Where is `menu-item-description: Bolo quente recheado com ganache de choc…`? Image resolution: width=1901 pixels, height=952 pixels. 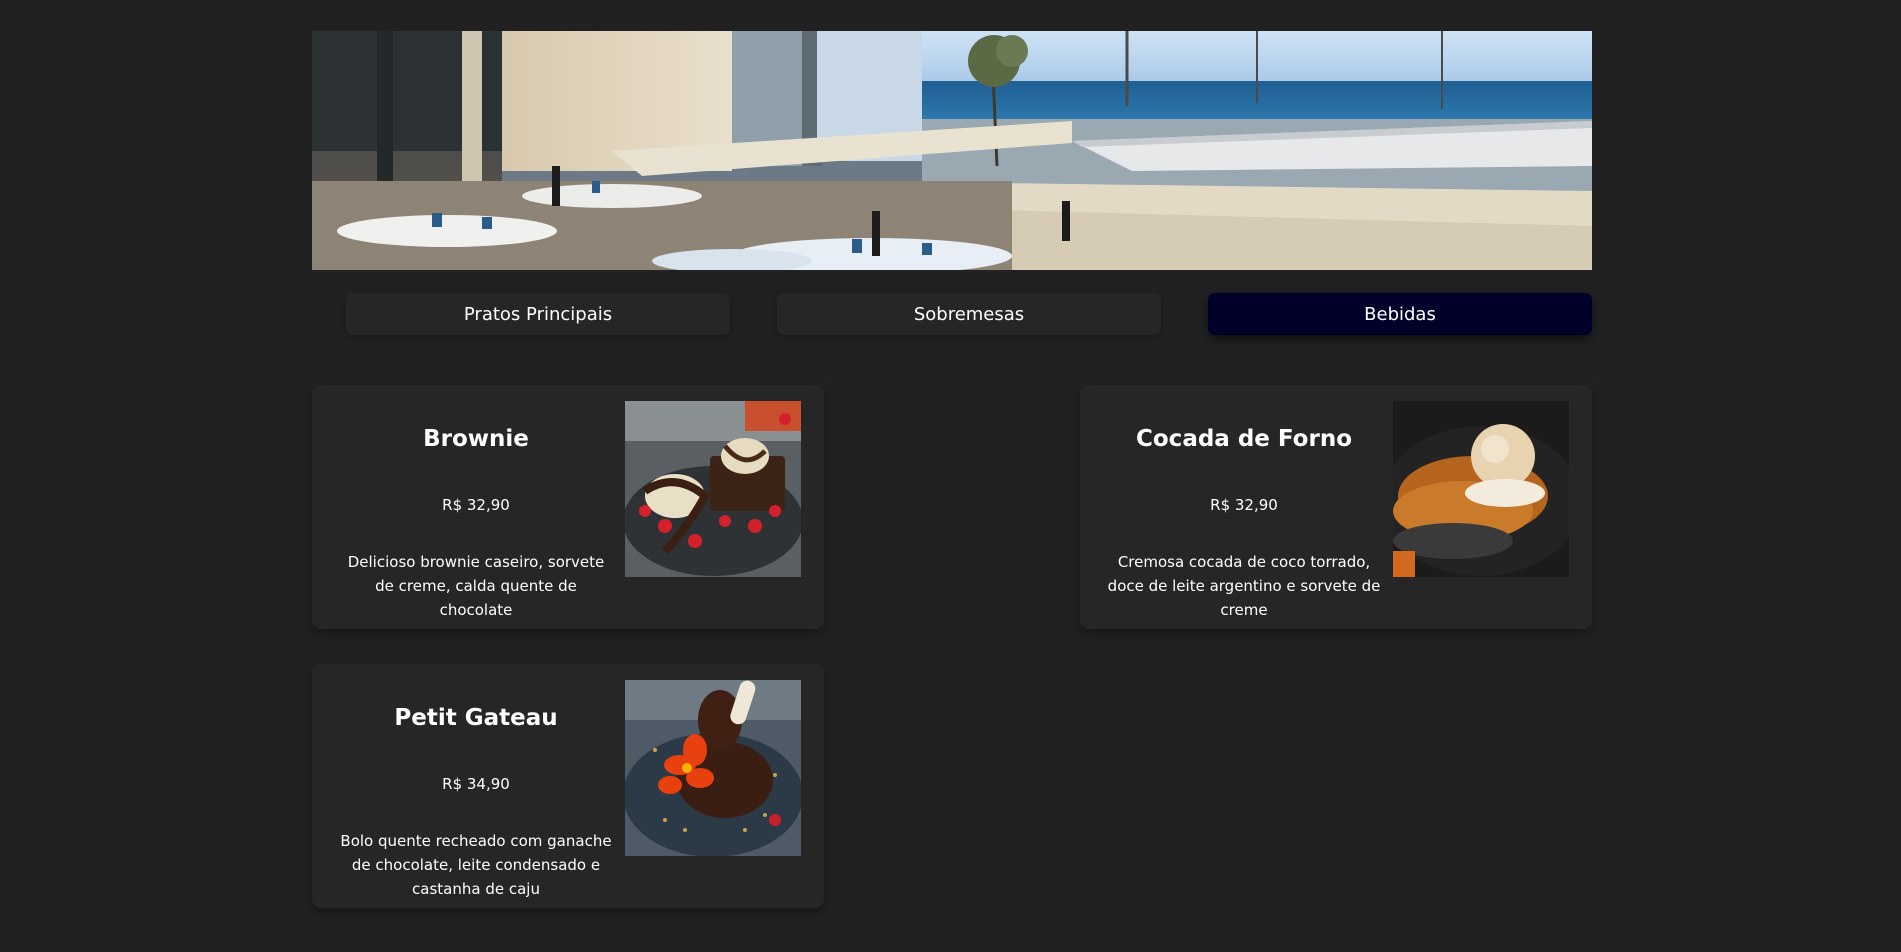 menu-item-description: Bolo quente recheado com ganache de choc… is located at coordinates (476, 865).